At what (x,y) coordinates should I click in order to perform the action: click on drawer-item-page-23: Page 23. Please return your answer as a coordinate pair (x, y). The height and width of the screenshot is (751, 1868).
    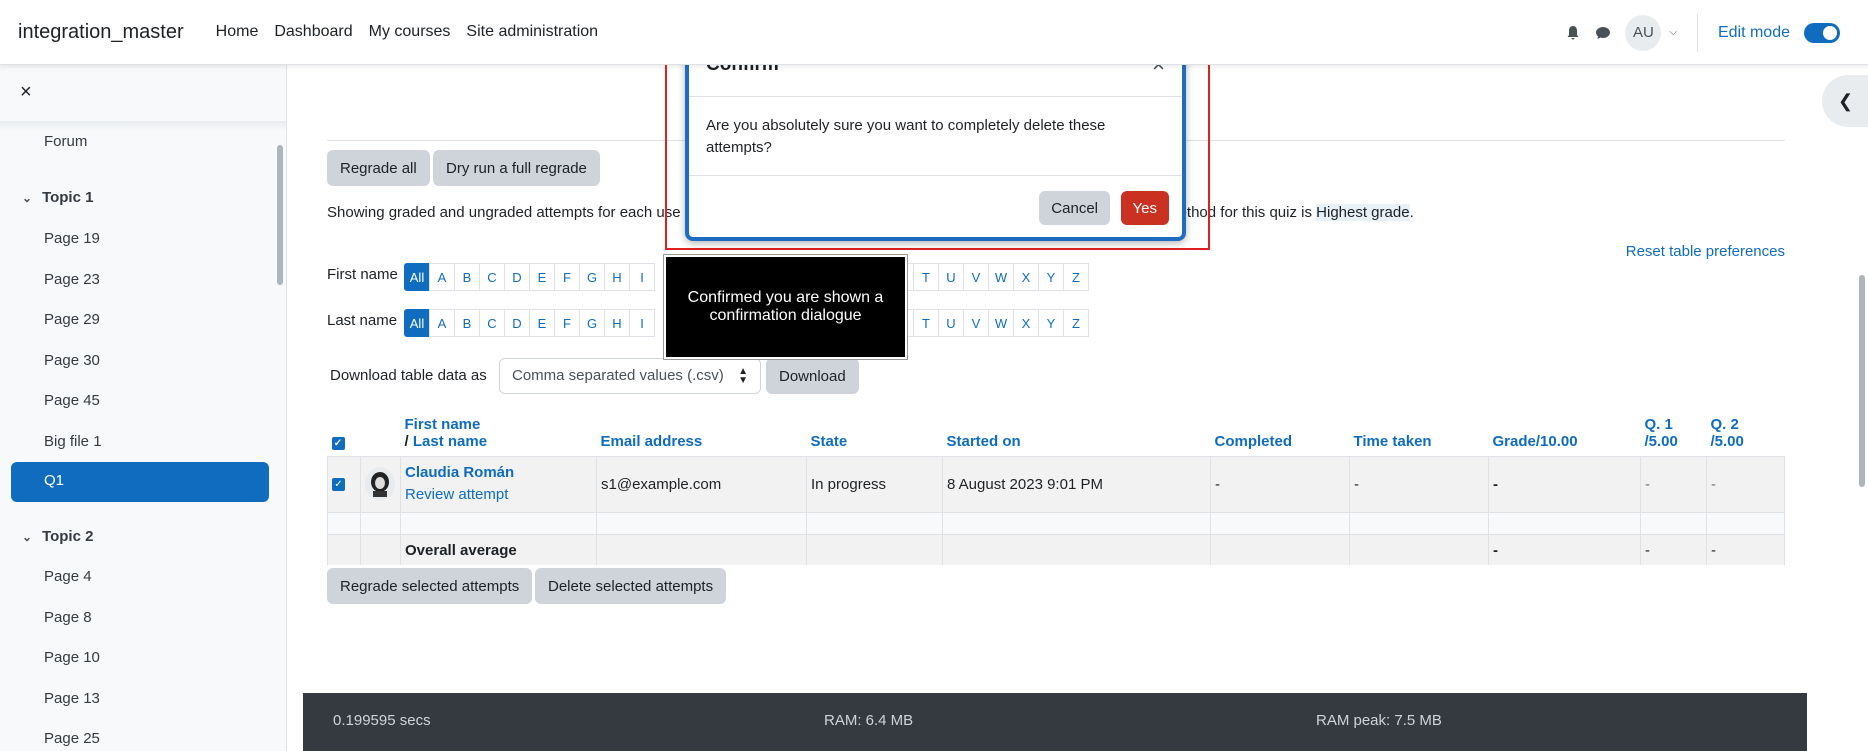
    Looking at the image, I should click on (72, 279).